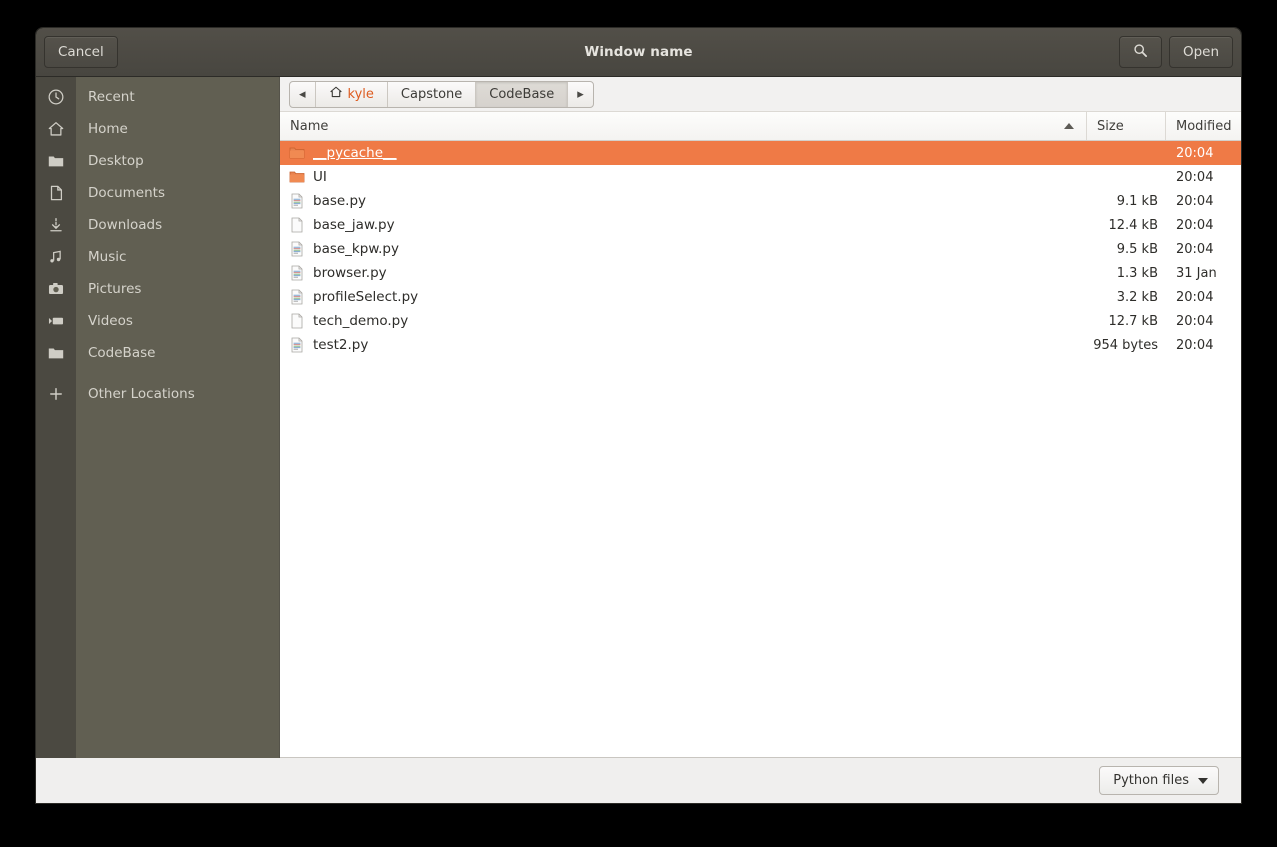 The height and width of the screenshot is (847, 1277). Describe the element at coordinates (354, 225) in the screenshot. I see `file-name: base_jaw.py` at that location.